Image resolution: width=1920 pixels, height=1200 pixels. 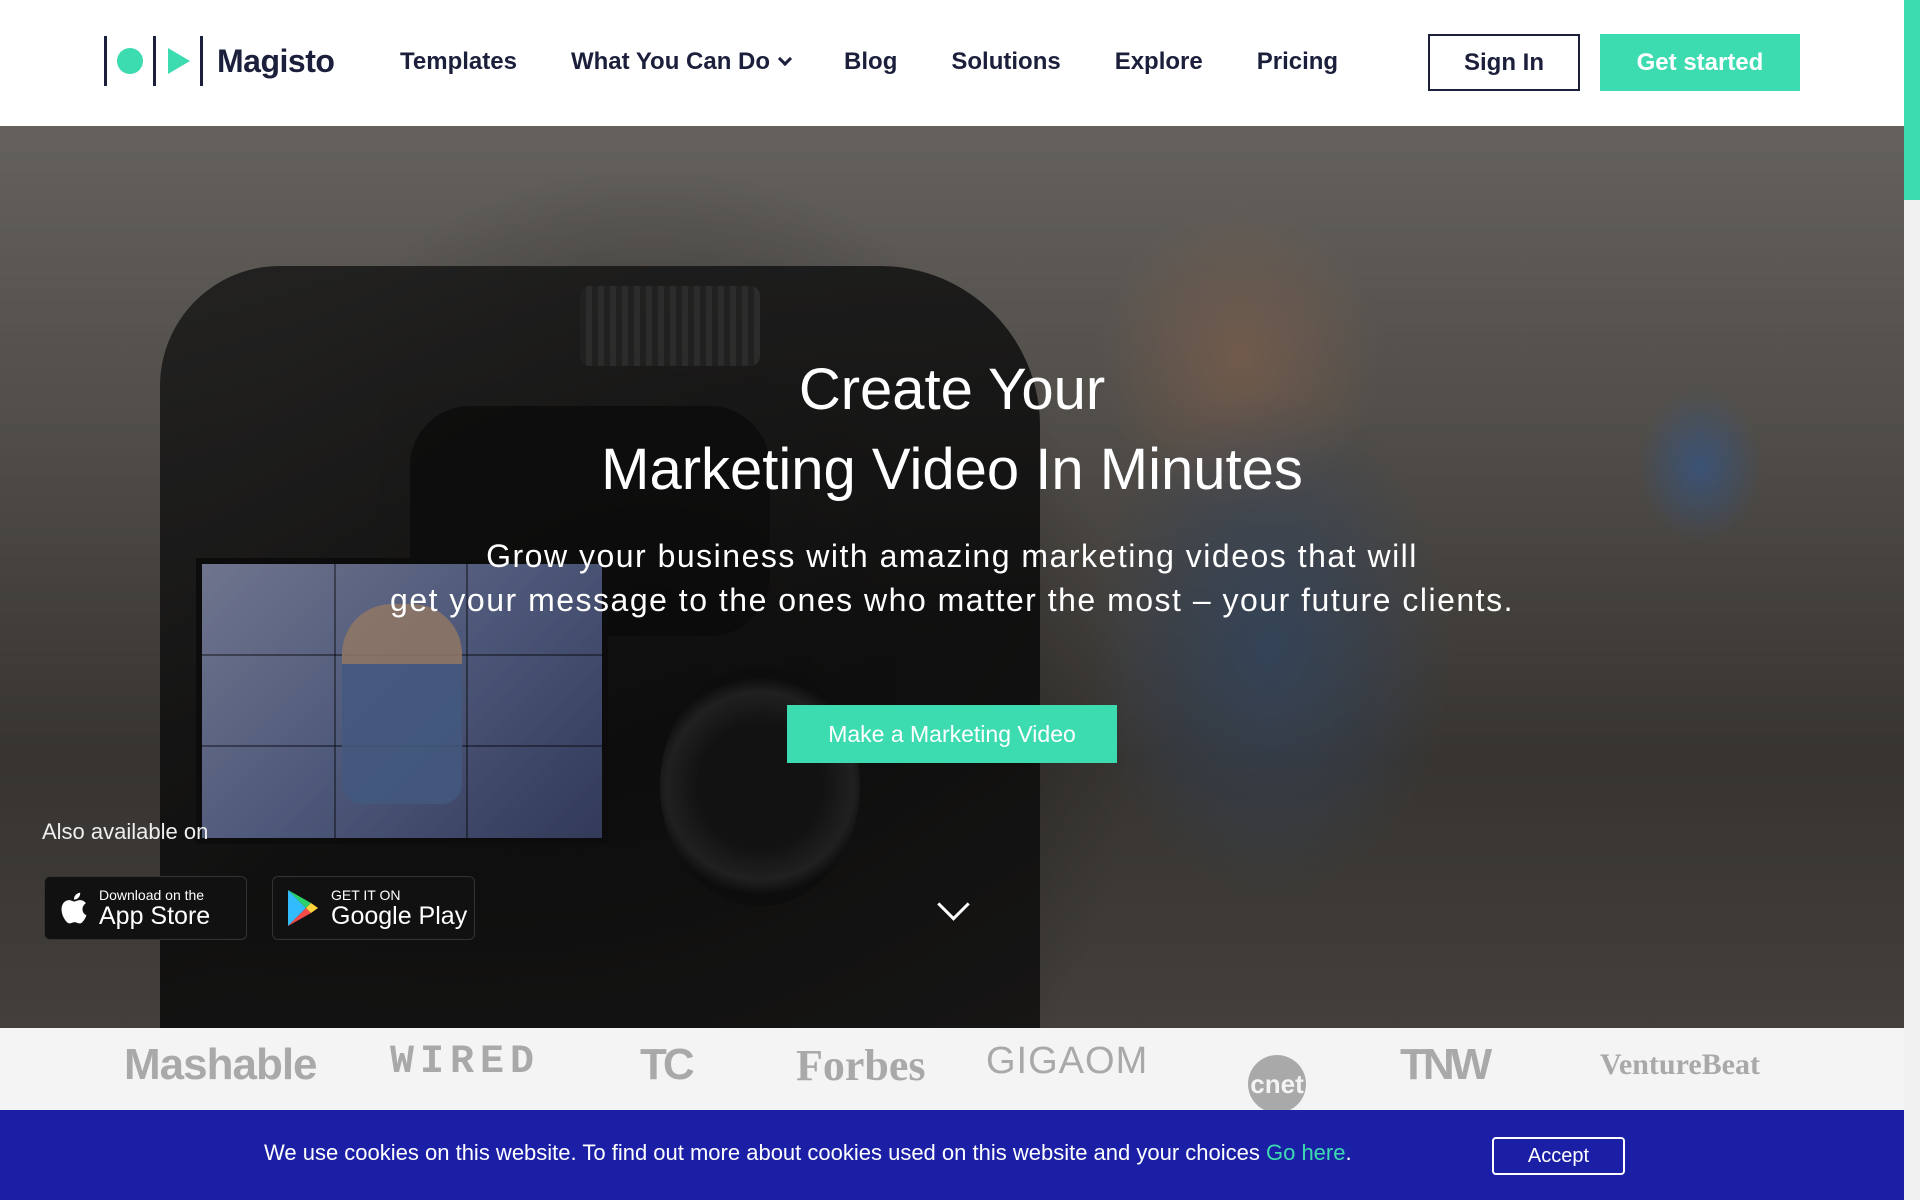 What do you see at coordinates (1277, 1084) in the screenshot?
I see `cnet-logo: cnet` at bounding box center [1277, 1084].